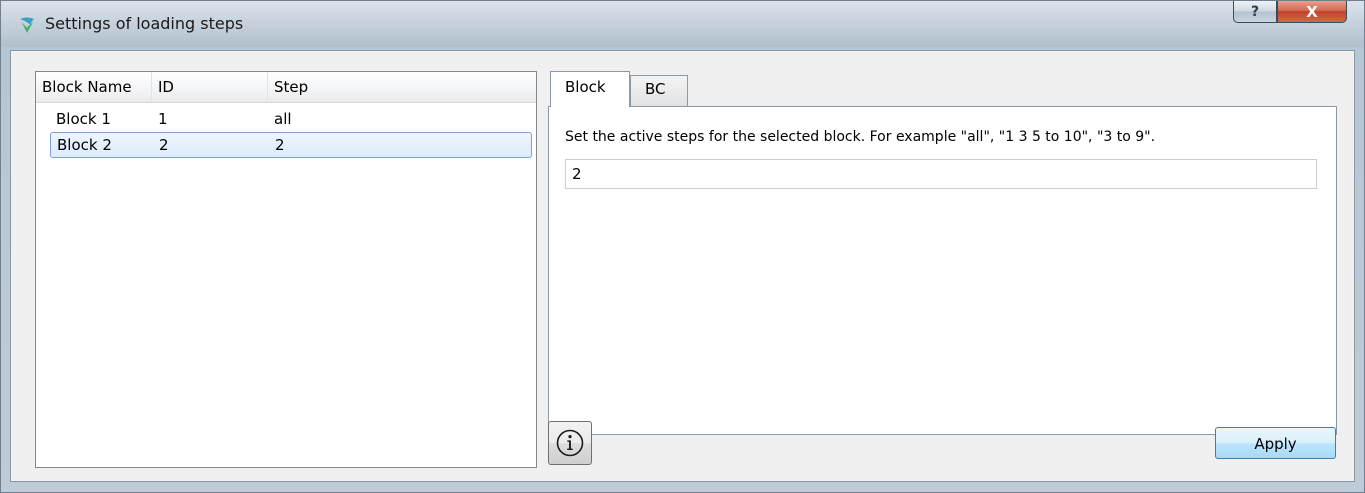 The height and width of the screenshot is (493, 1365). I want to click on cell-block-name: Block 1, so click(83, 119).